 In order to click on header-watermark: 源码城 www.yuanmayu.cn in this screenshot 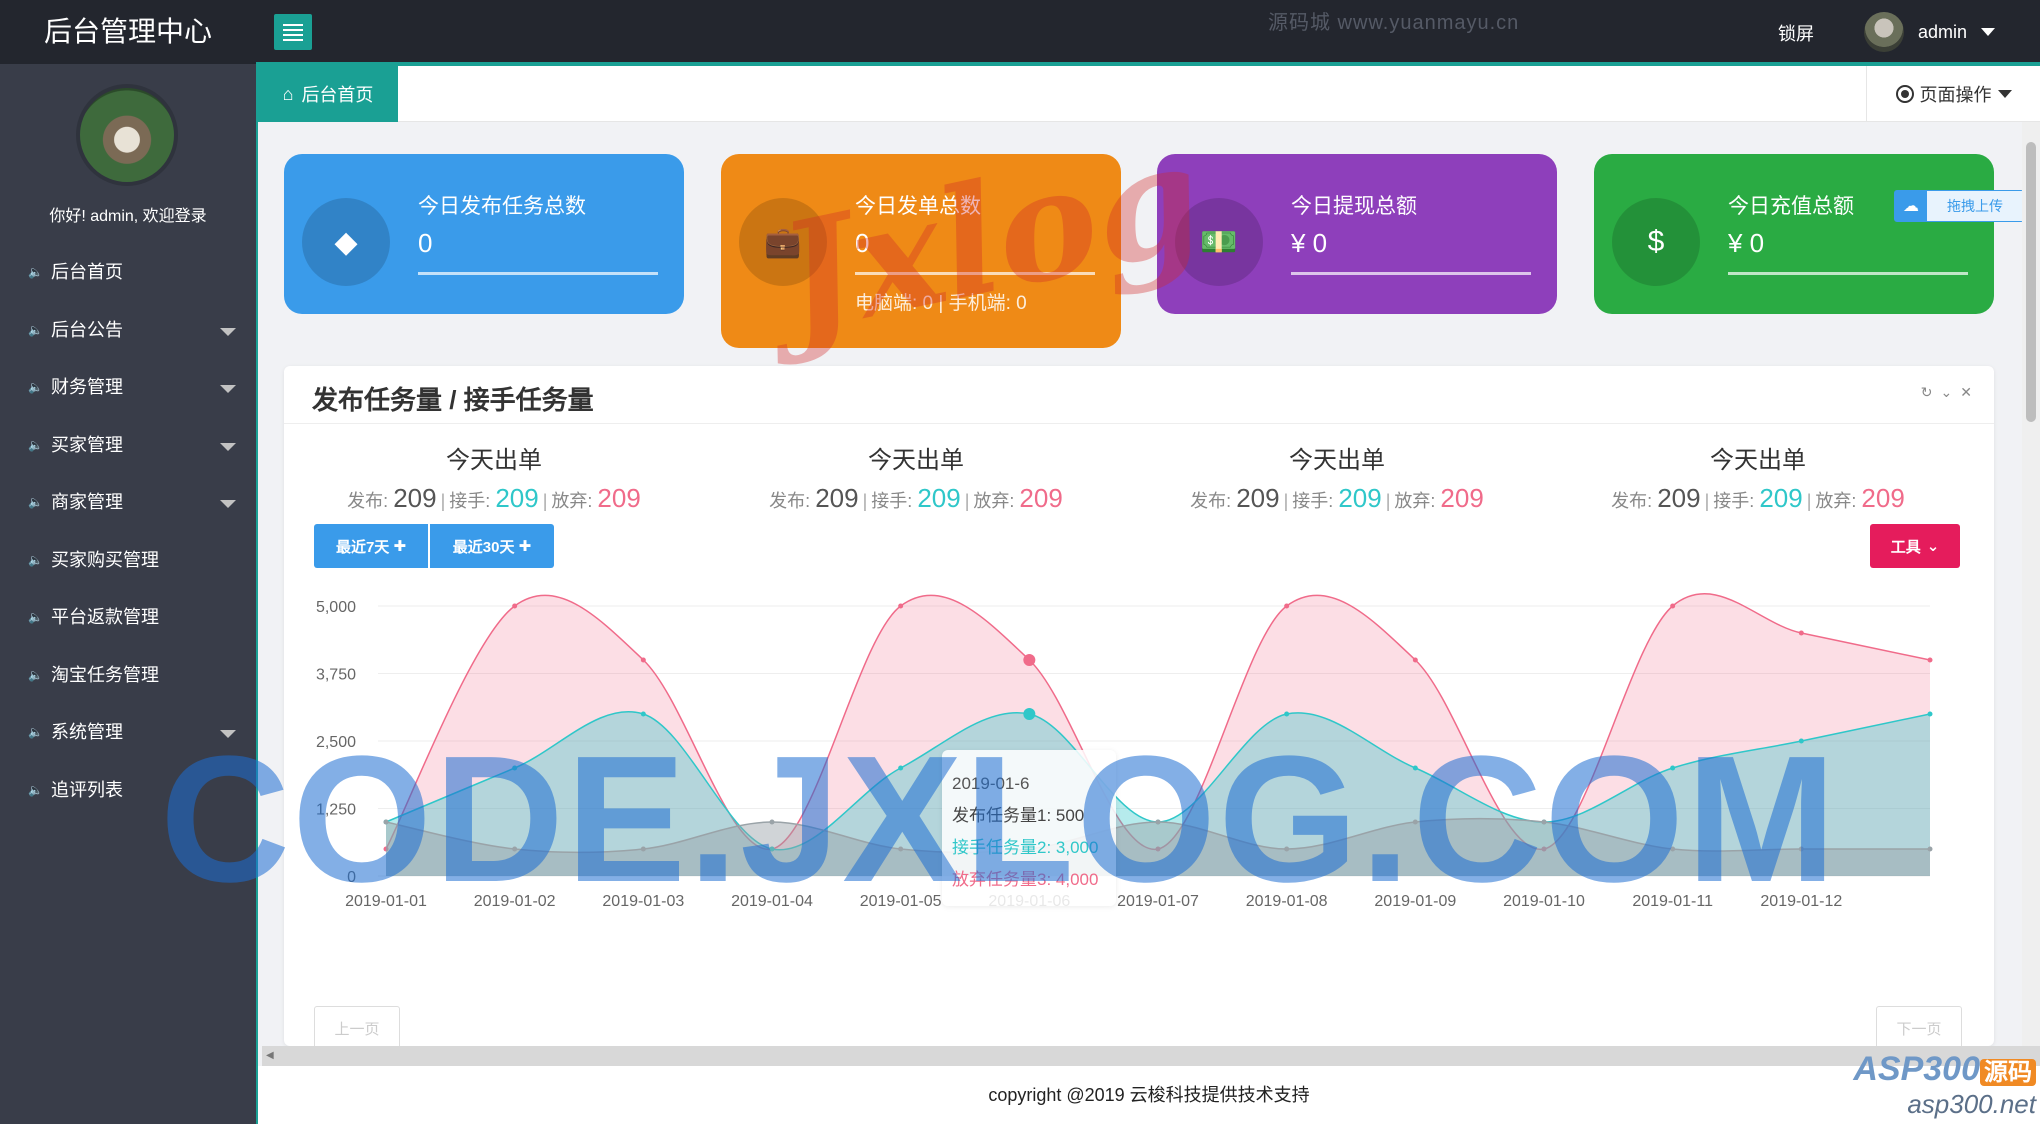, I will do `click(1394, 23)`.